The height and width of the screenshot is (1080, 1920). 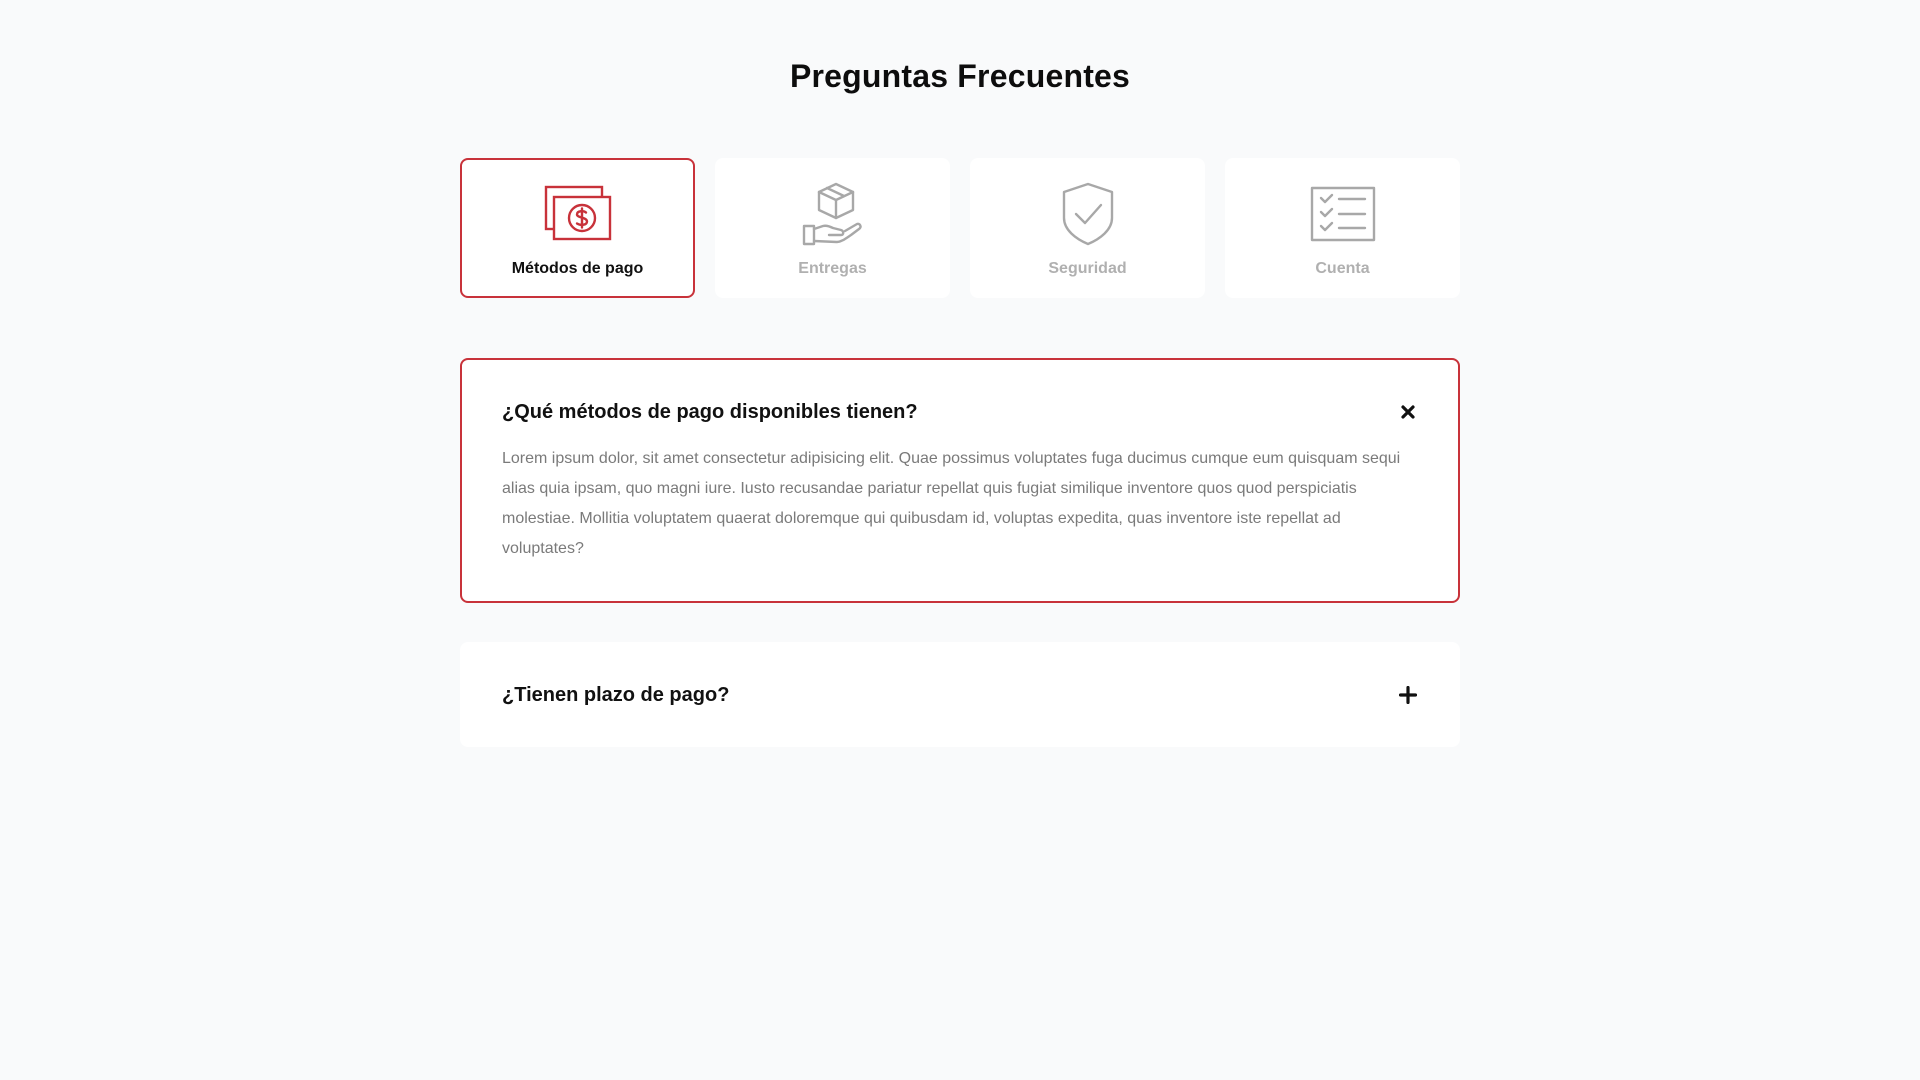 I want to click on shield-check-icon, so click(x=1088, y=214).